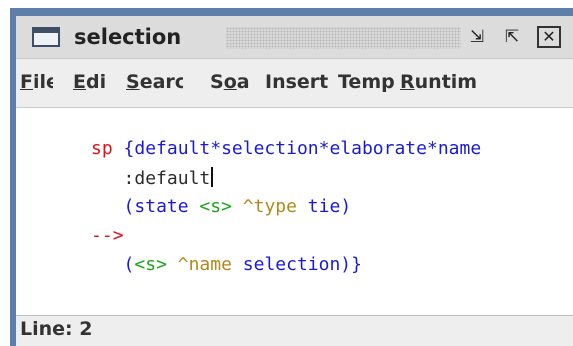 The height and width of the screenshot is (346, 573). I want to click on menu-search-clip: c, so click(179, 82).